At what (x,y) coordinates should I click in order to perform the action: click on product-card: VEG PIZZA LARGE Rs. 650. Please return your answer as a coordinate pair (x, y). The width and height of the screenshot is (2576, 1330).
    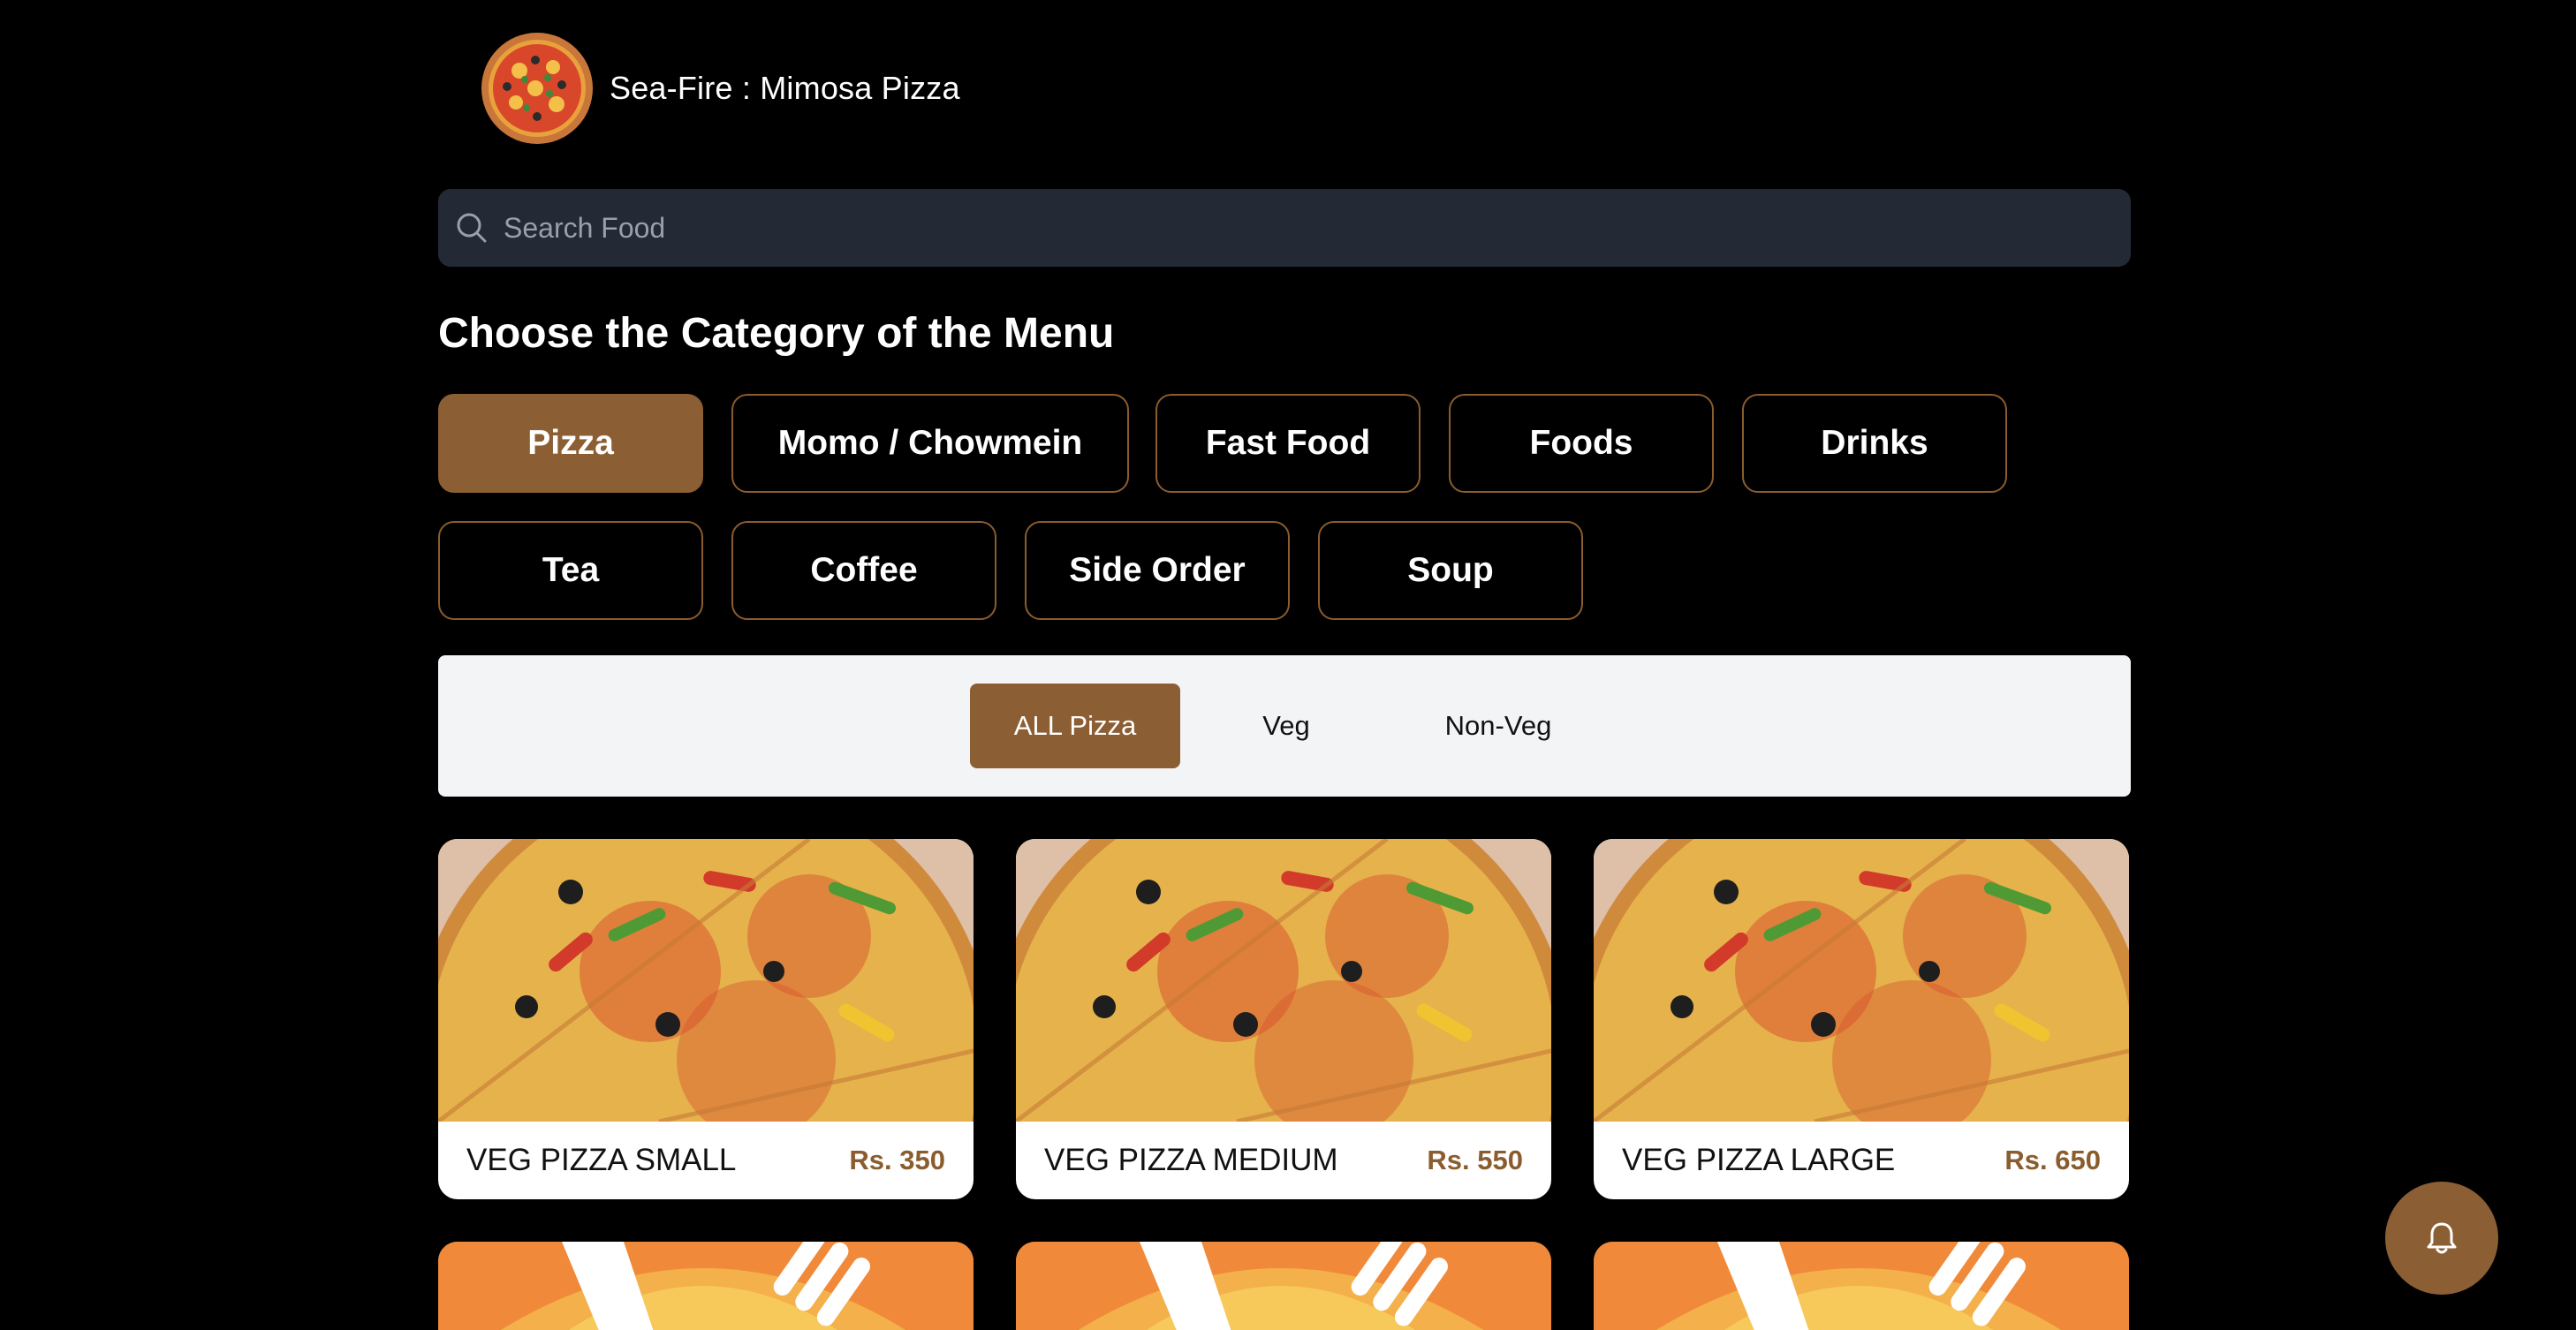
    Looking at the image, I should click on (1861, 1019).